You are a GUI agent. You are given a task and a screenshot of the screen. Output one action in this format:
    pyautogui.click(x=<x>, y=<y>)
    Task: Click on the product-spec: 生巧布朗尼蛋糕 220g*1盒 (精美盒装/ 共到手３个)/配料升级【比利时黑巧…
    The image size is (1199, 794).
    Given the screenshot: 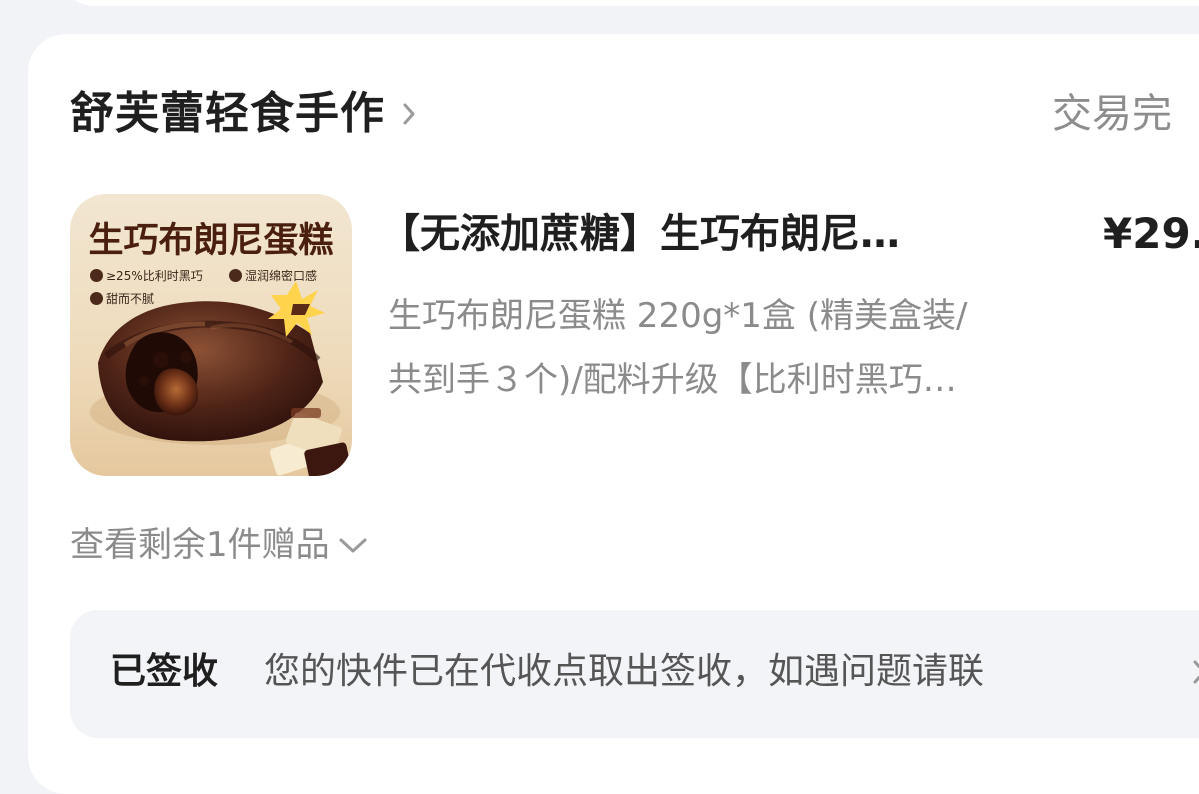 What is the action you would take?
    pyautogui.click(x=748, y=348)
    